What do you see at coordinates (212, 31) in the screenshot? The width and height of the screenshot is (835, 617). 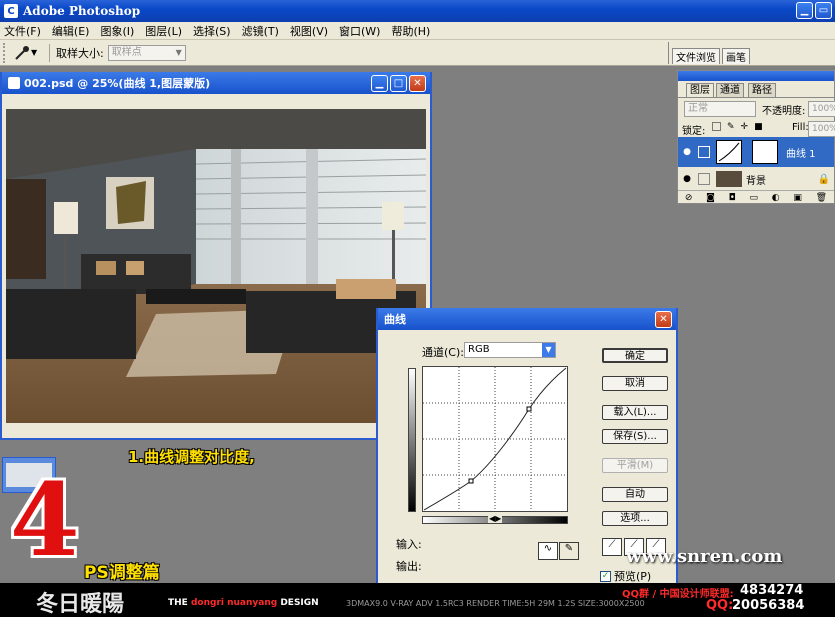 I see `menu-select: 选择(S)` at bounding box center [212, 31].